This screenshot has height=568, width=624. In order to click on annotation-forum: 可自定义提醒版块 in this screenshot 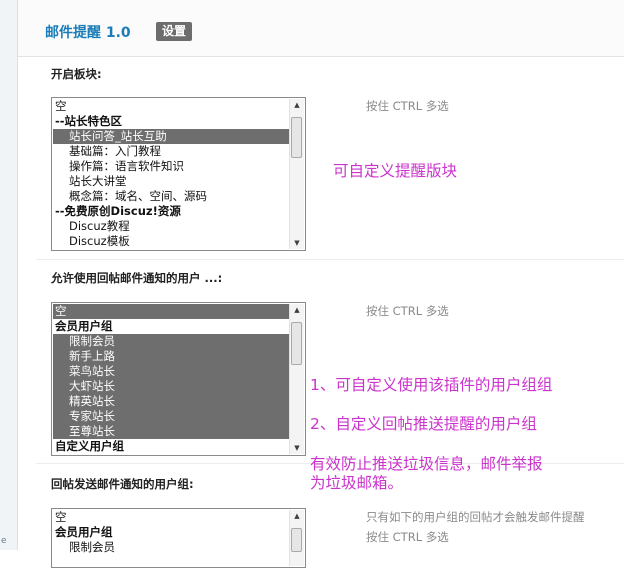, I will do `click(395, 171)`.